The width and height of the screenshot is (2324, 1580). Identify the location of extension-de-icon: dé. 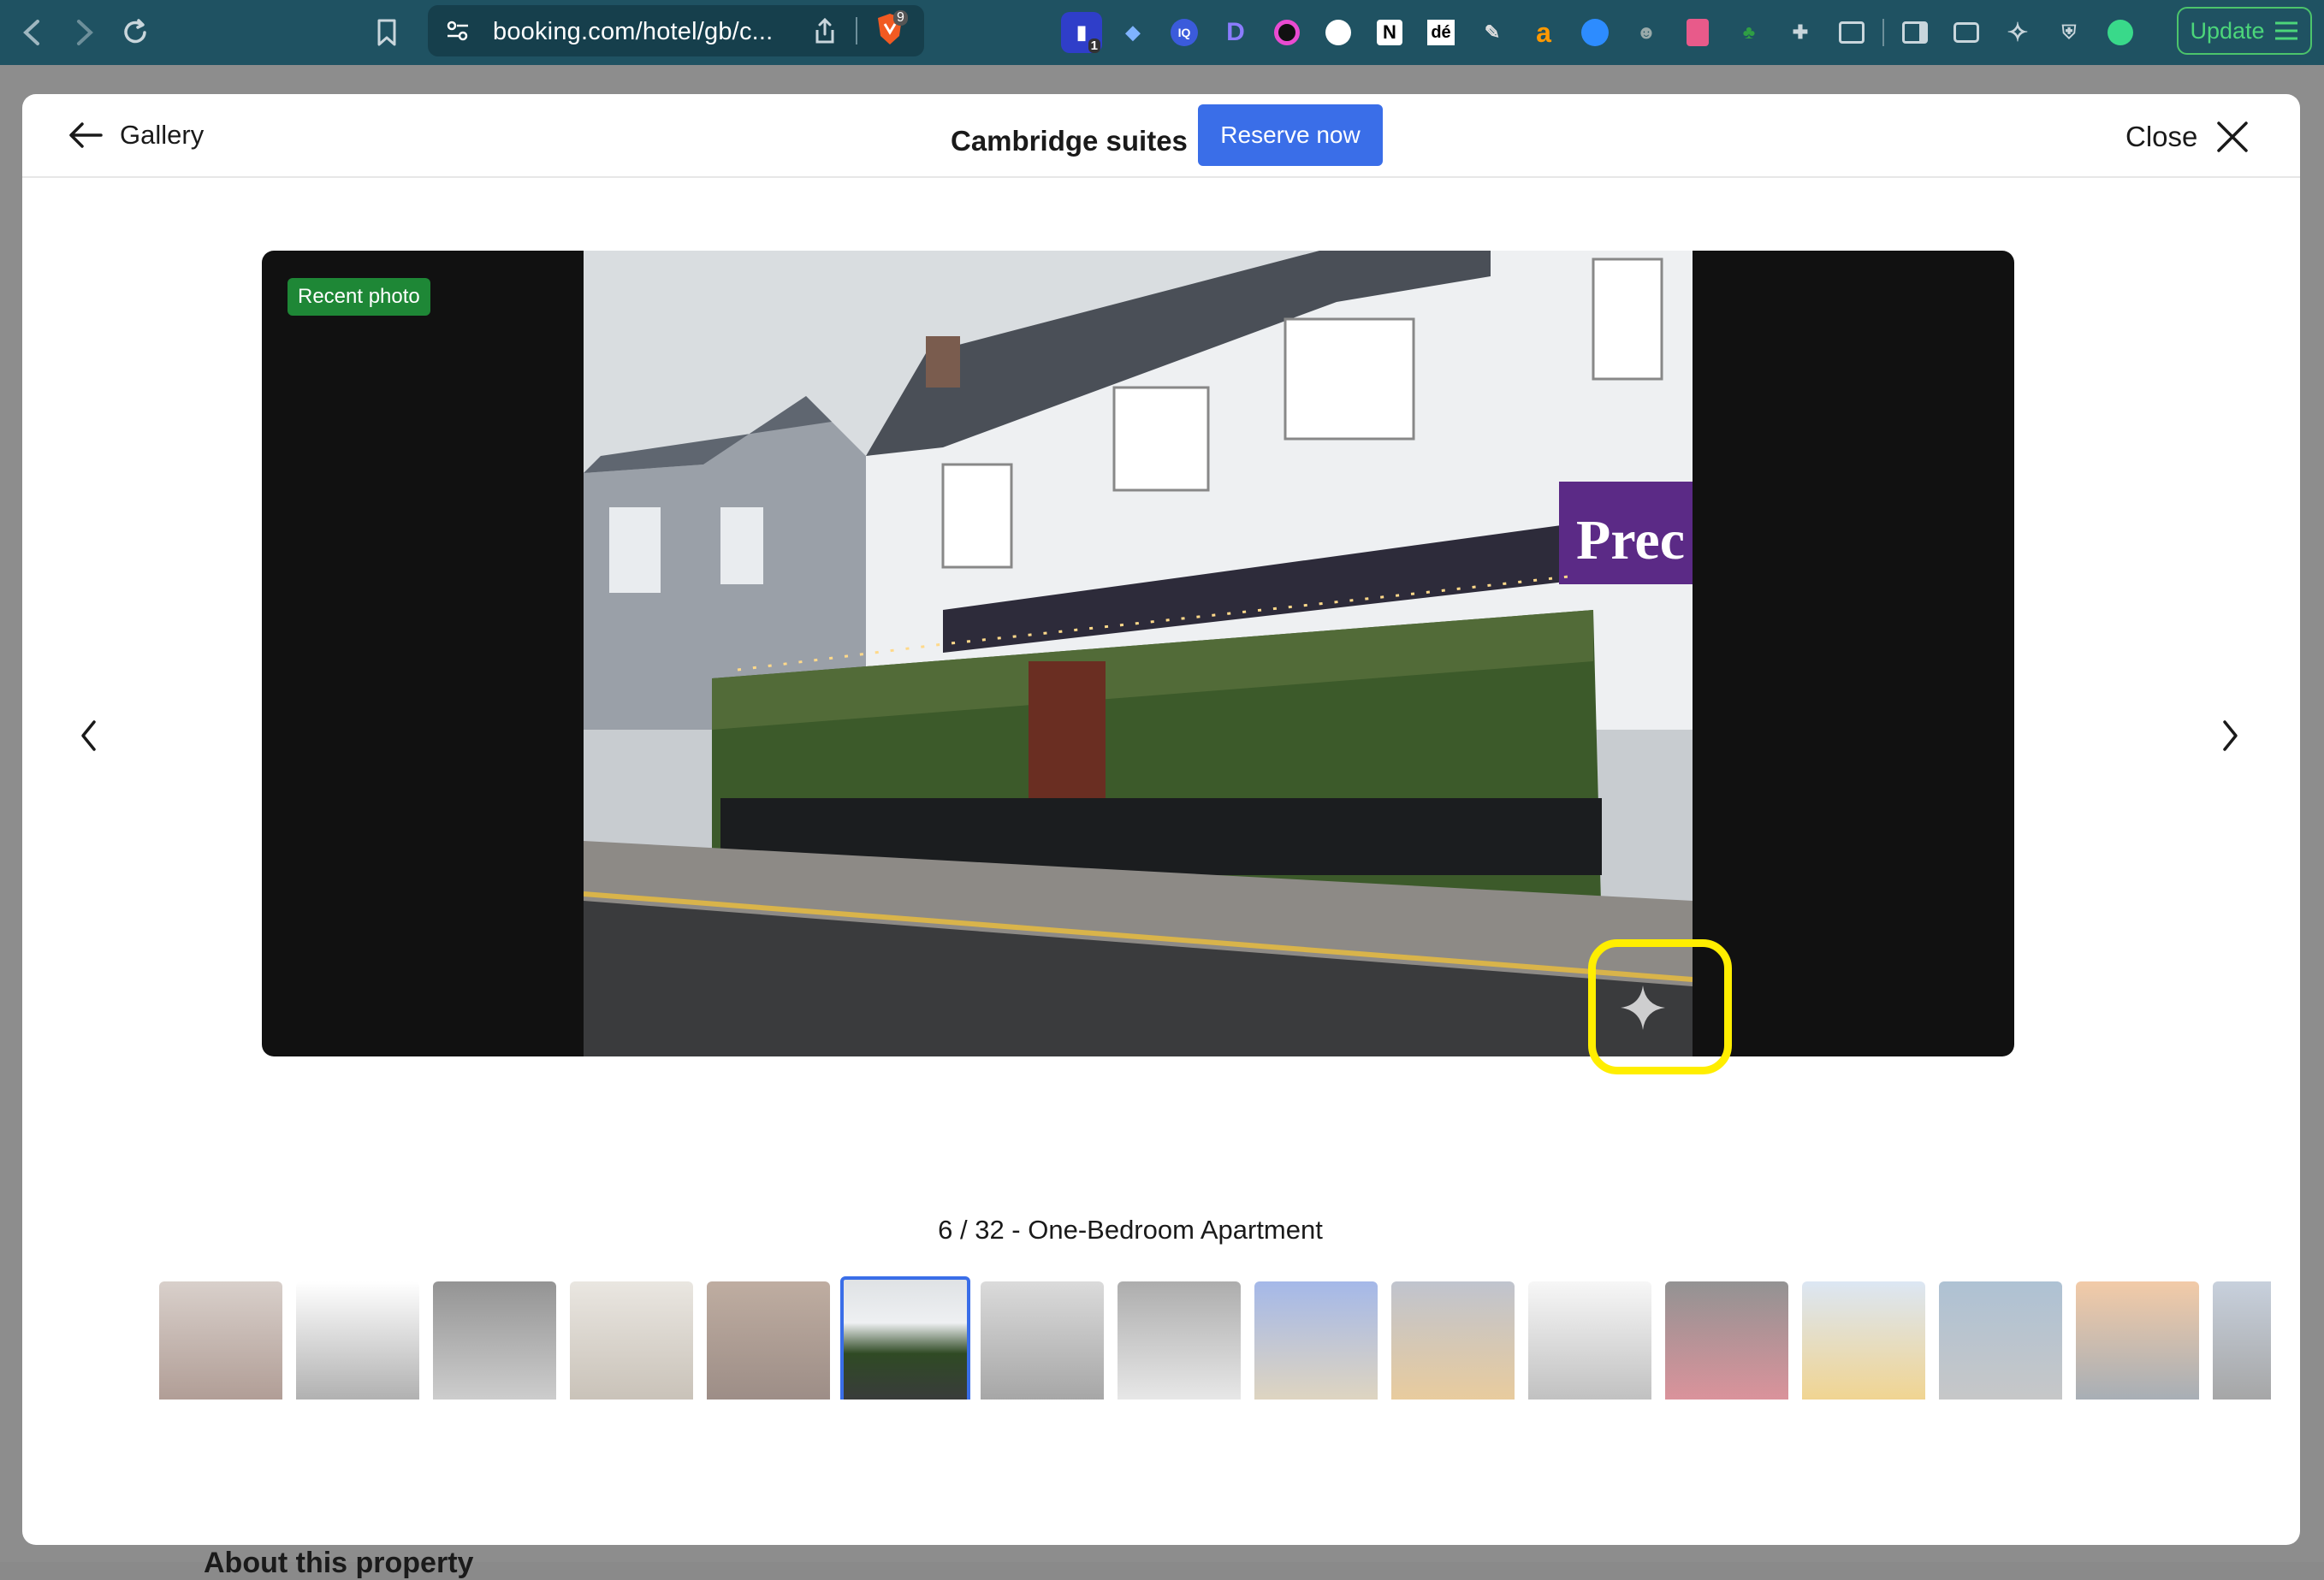
(1441, 32).